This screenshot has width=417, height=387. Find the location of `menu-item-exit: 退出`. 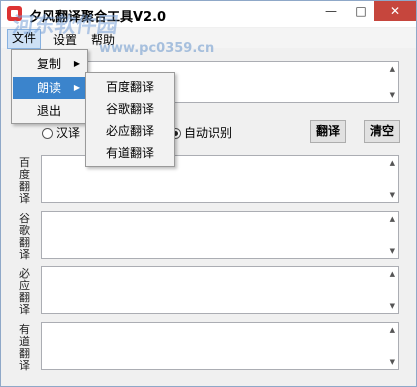

menu-item-exit: 退出 is located at coordinates (49, 111).